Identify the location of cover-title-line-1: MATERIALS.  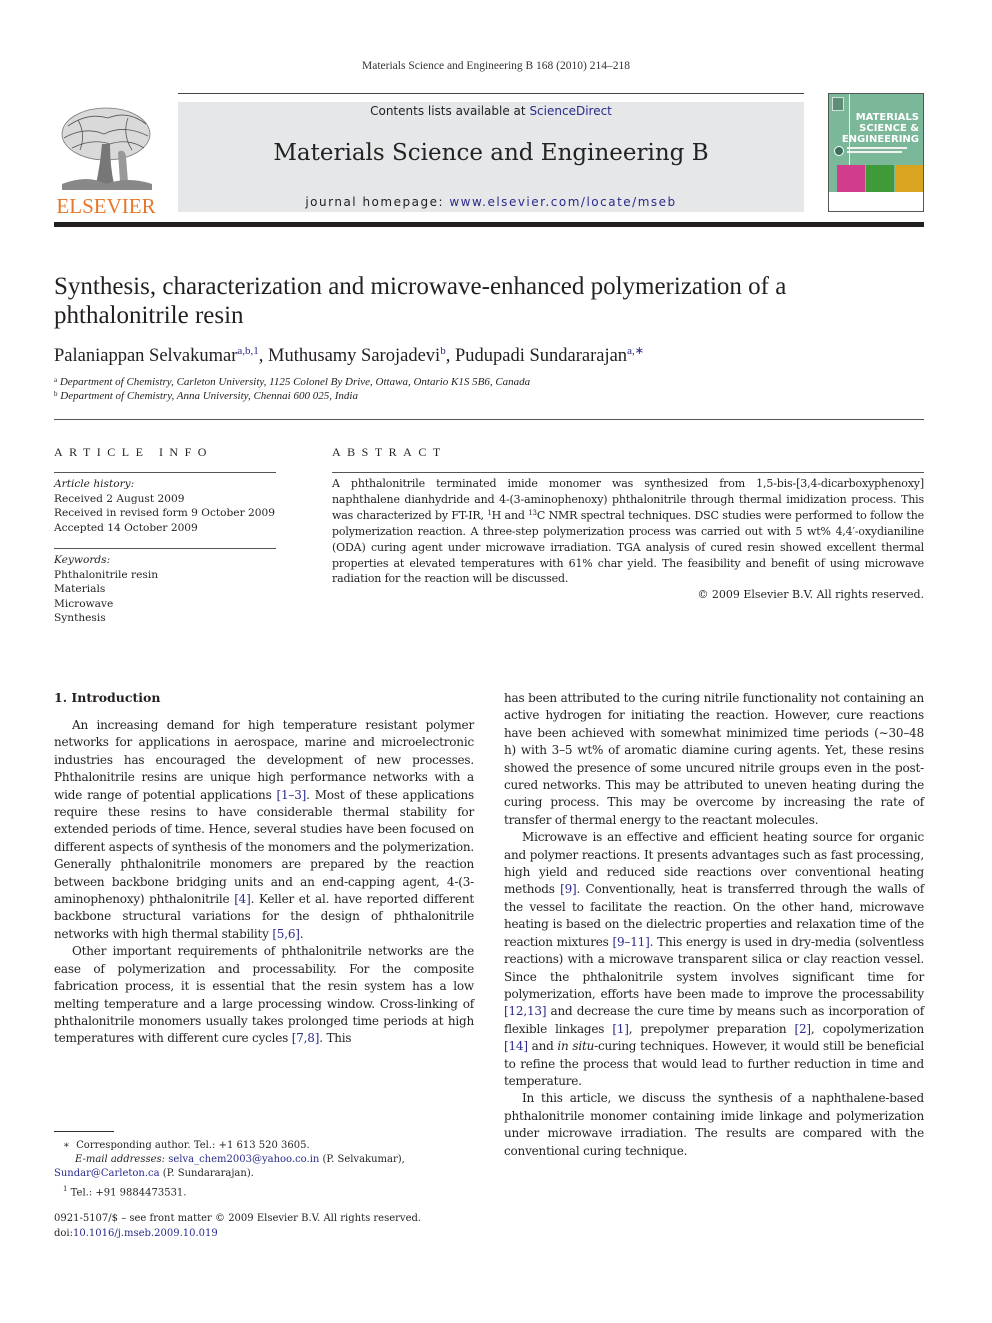
(887, 117).